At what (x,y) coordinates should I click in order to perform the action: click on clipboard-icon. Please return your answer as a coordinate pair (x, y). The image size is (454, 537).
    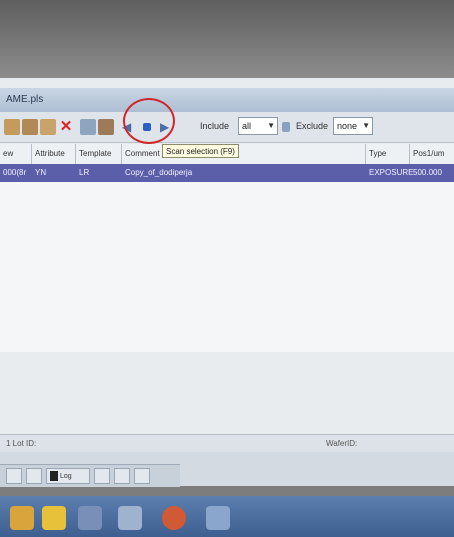
    Looking at the image, I should click on (106, 127).